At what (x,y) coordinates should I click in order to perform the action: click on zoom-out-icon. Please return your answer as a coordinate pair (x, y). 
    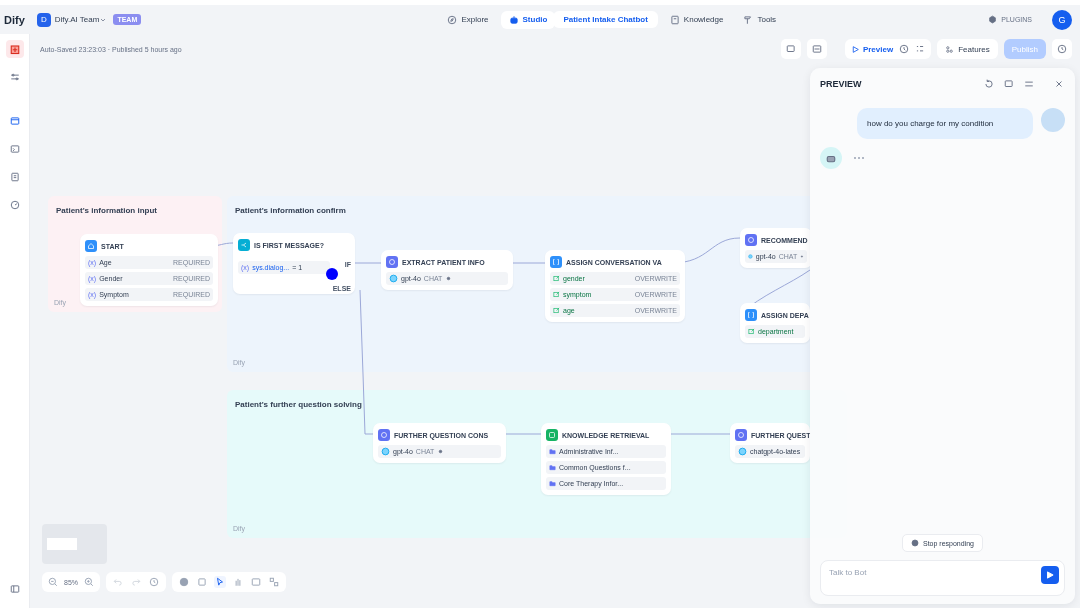
    Looking at the image, I should click on (53, 582).